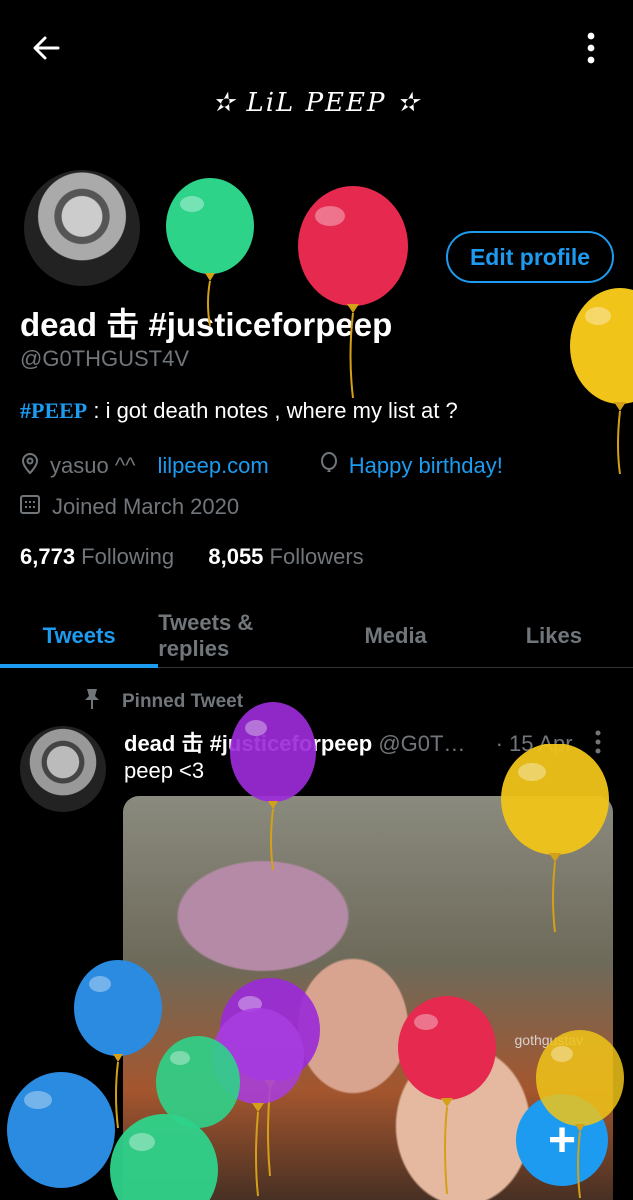  Describe the element at coordinates (30, 507) in the screenshot. I see `calendar-icon` at that location.